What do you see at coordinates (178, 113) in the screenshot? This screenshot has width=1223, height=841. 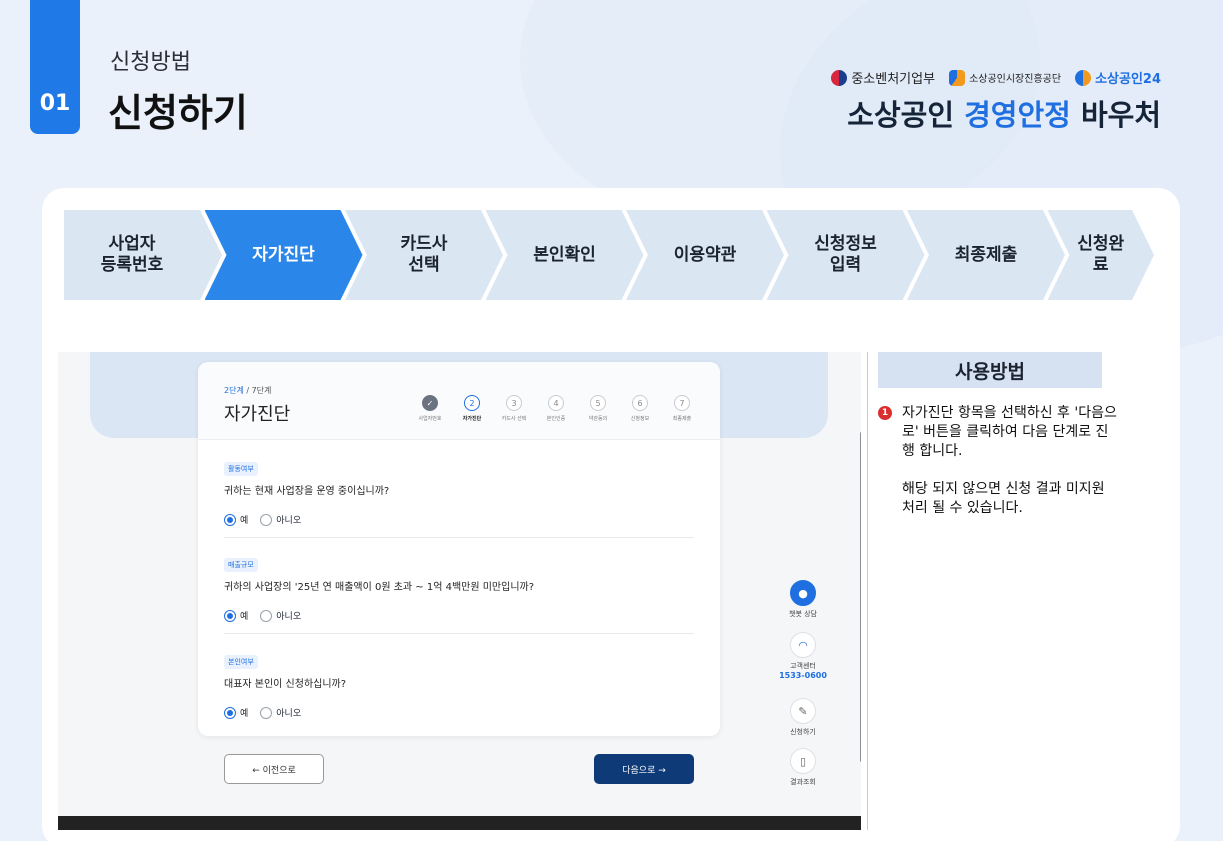 I see `page-title: 신청하기` at bounding box center [178, 113].